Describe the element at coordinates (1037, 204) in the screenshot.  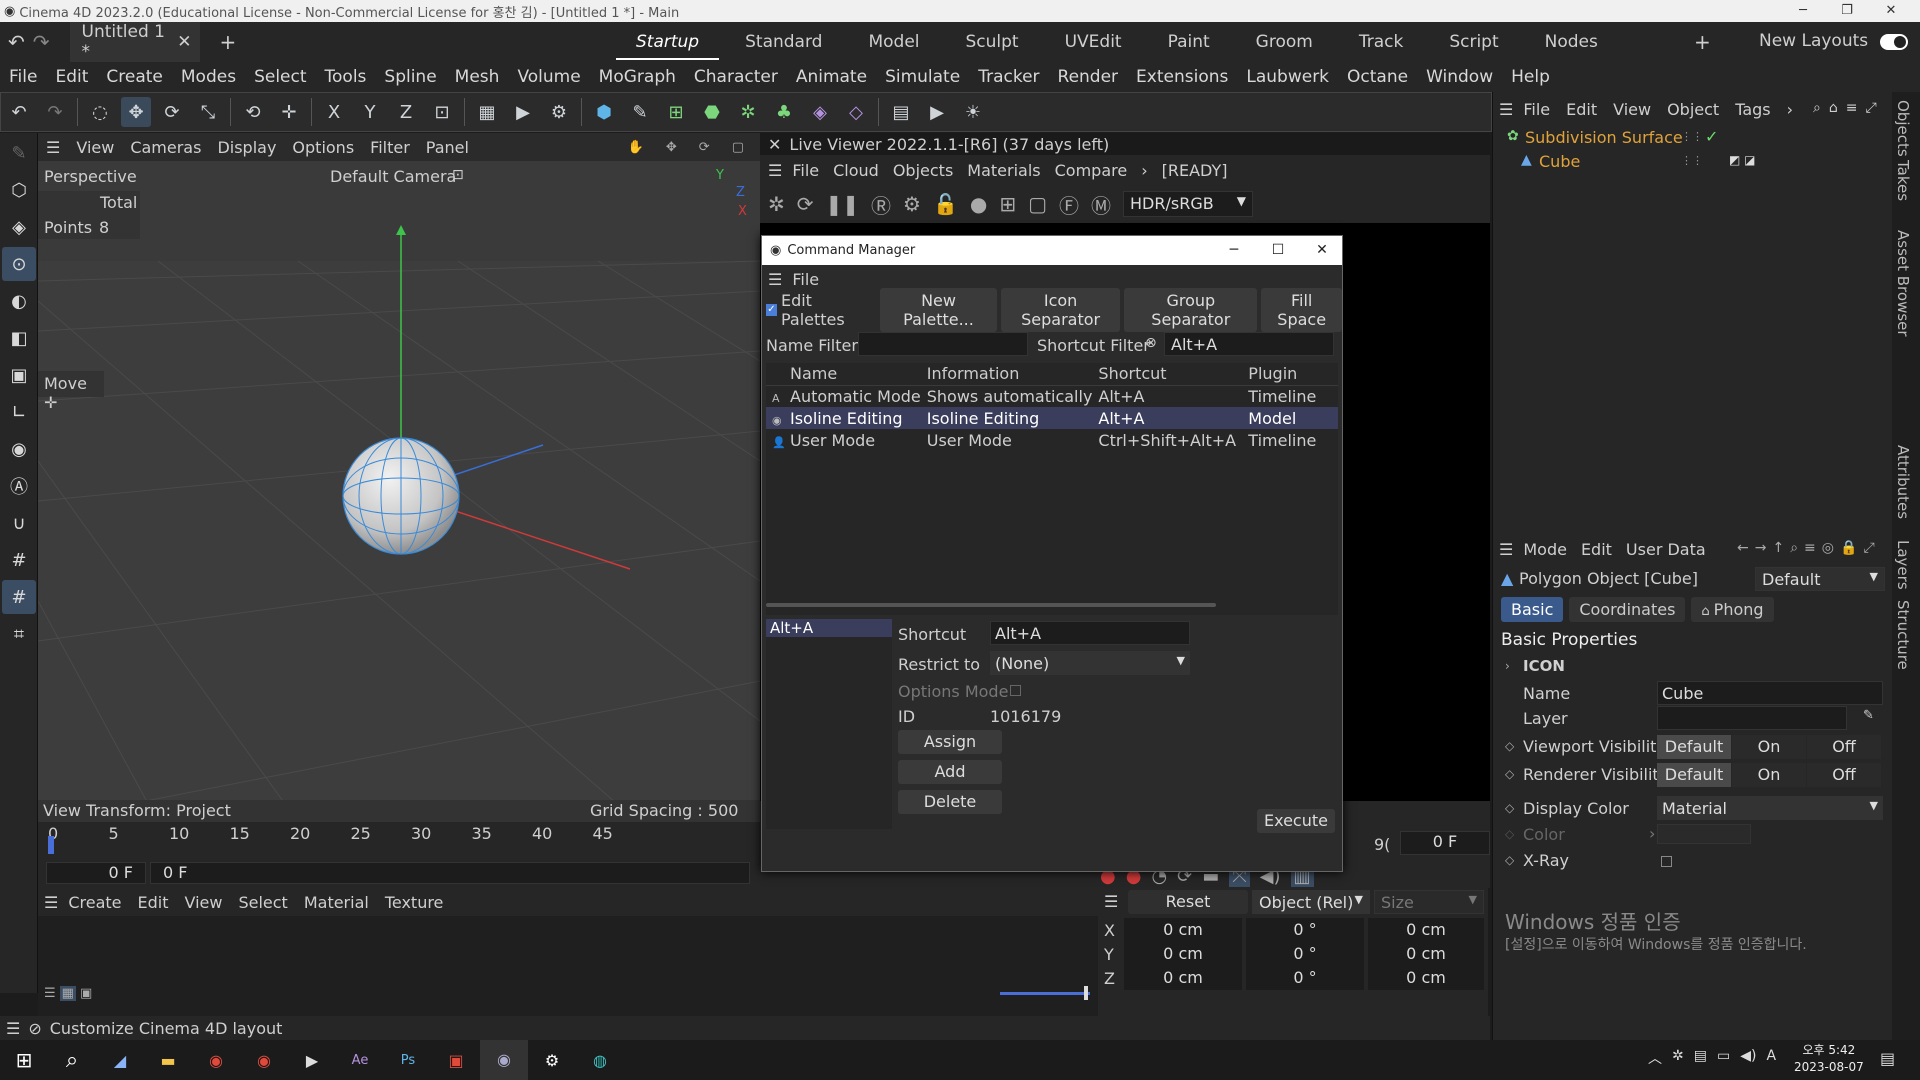
I see `lv-focus-icon: ▢` at that location.